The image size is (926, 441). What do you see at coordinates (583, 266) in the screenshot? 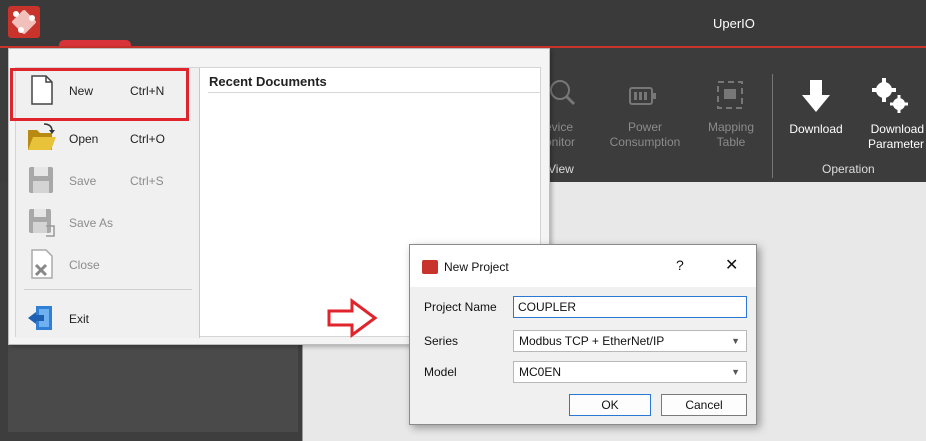
I see `dialog-title-bar: New Project ? ✕` at bounding box center [583, 266].